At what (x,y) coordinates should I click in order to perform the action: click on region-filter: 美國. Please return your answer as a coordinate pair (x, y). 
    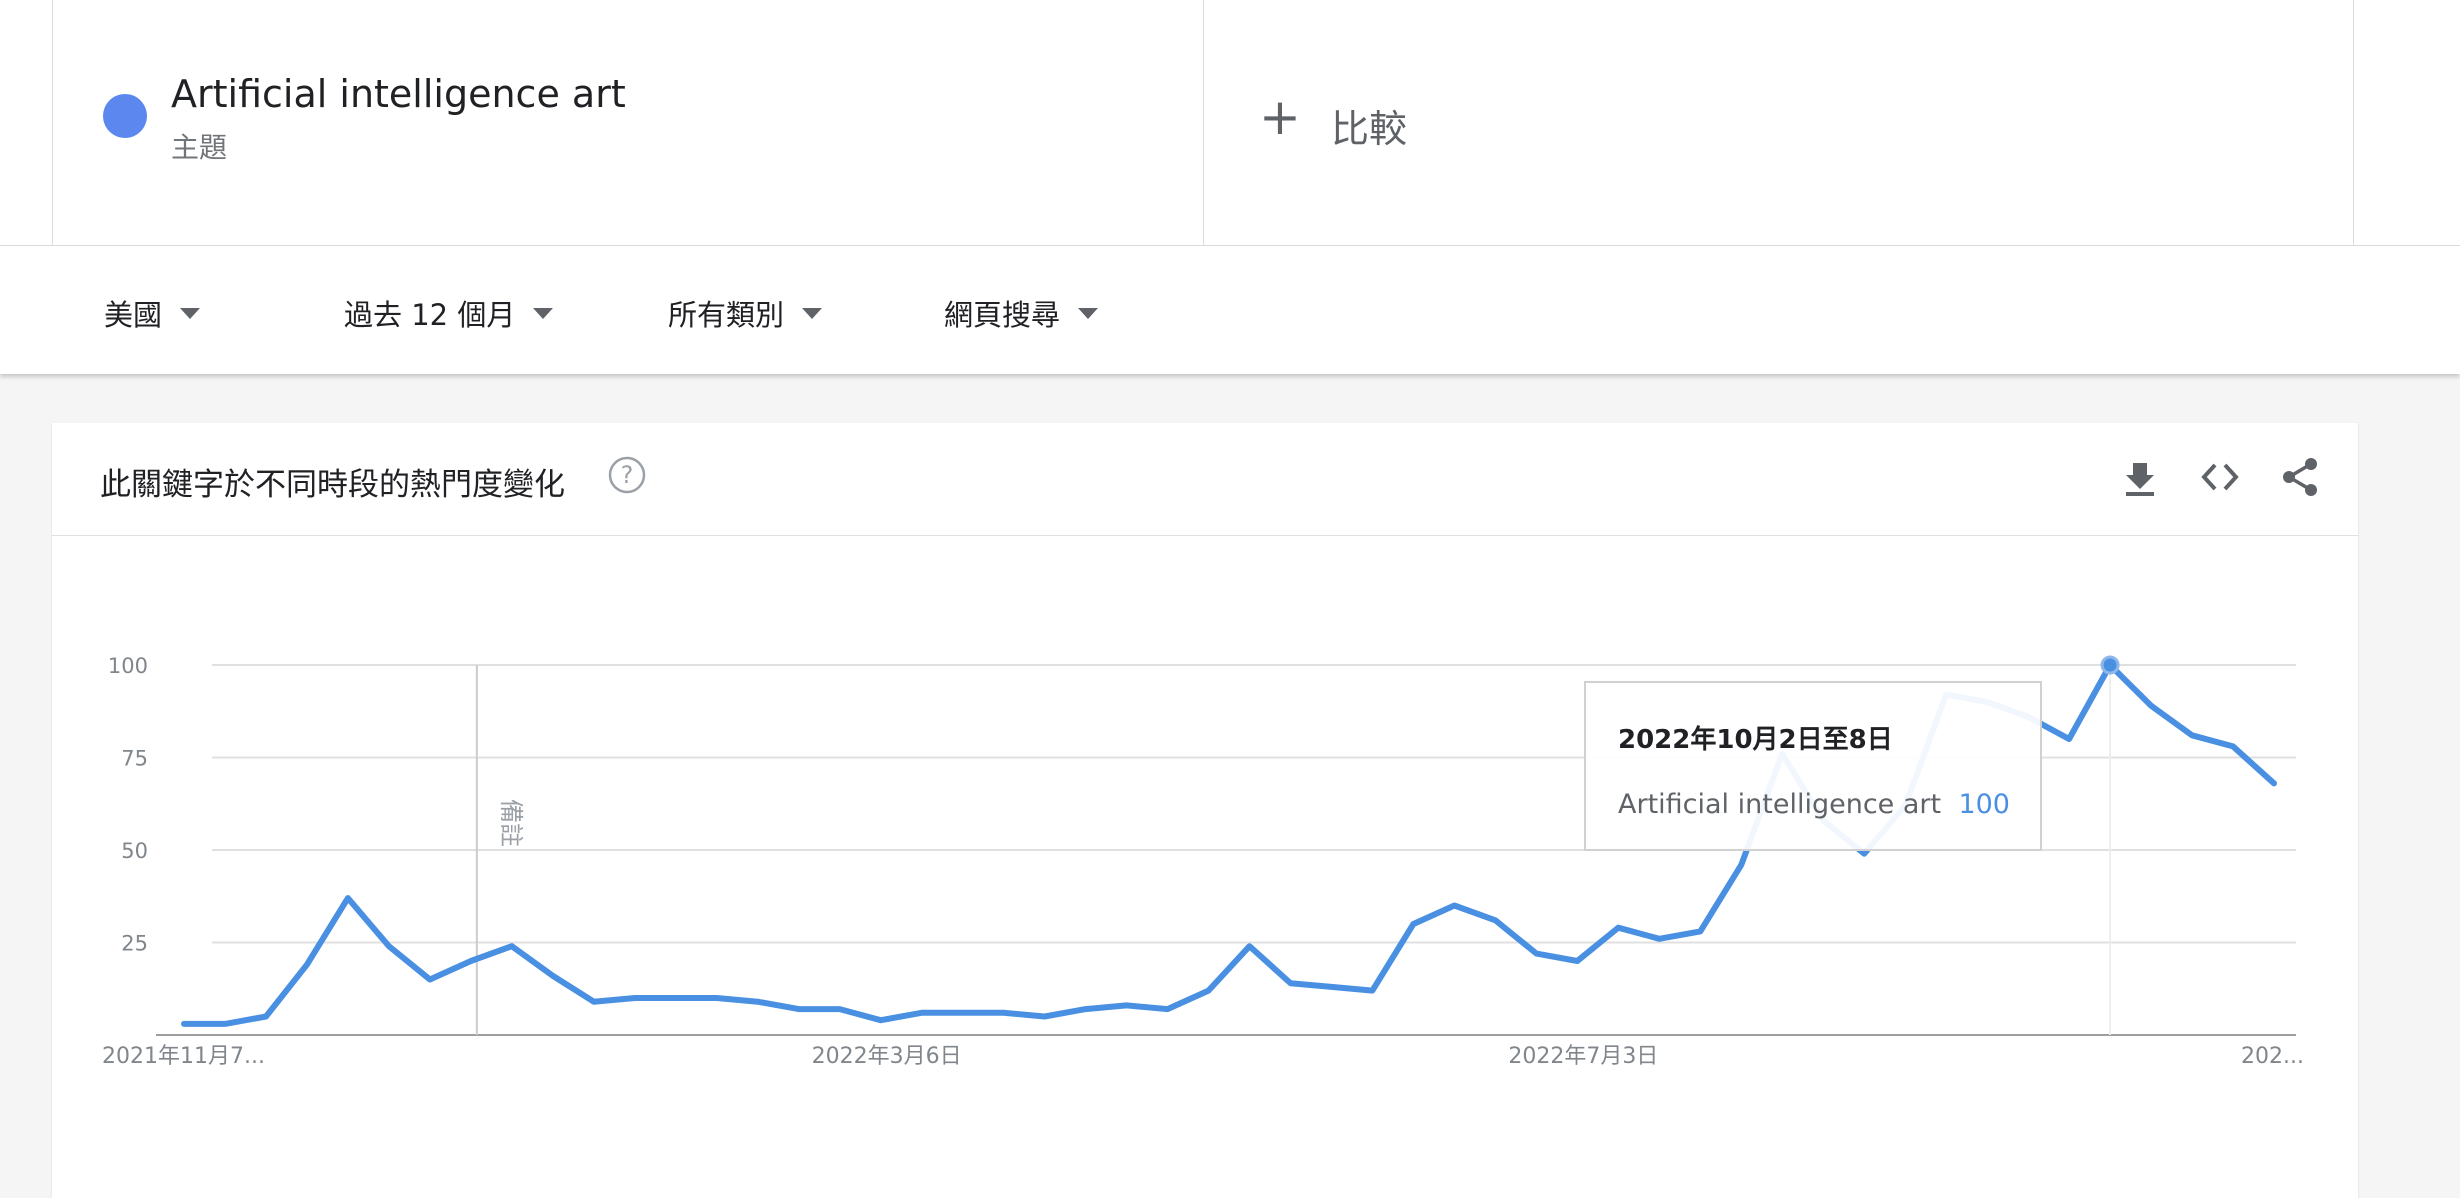
    Looking at the image, I should click on (152, 312).